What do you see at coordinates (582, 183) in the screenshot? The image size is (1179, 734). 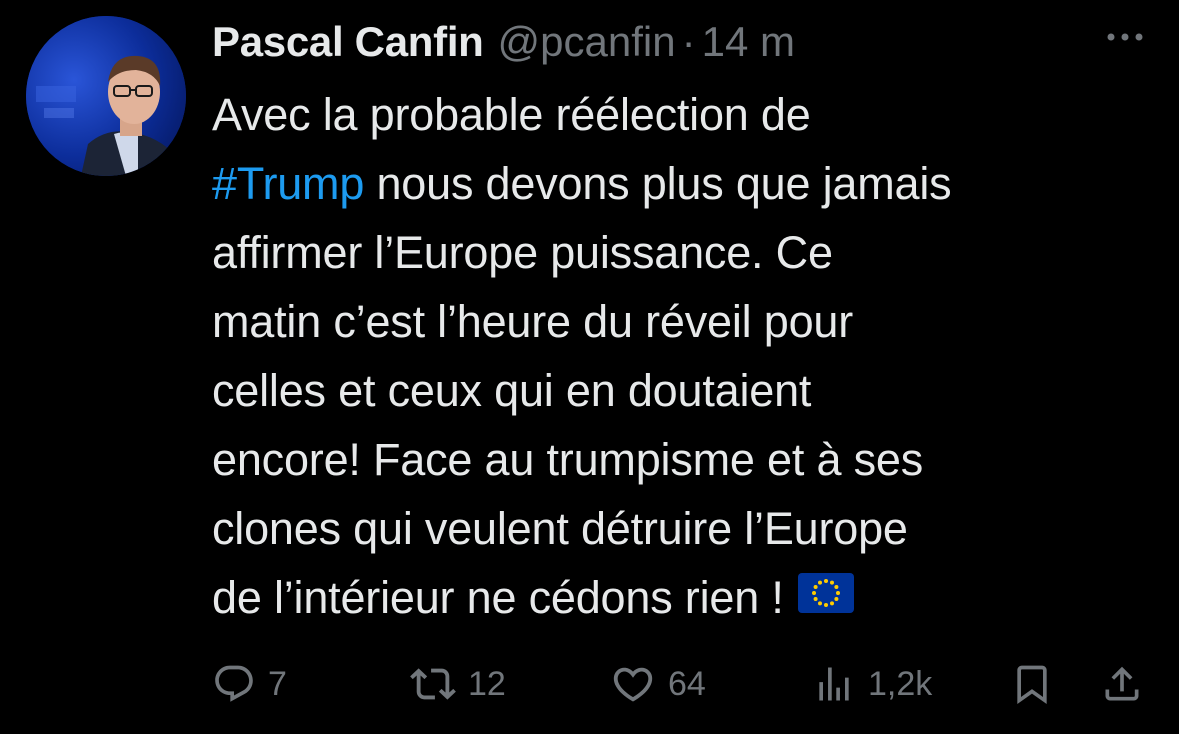 I see `tweet-line: #Trump nous devons plus que jamais` at bounding box center [582, 183].